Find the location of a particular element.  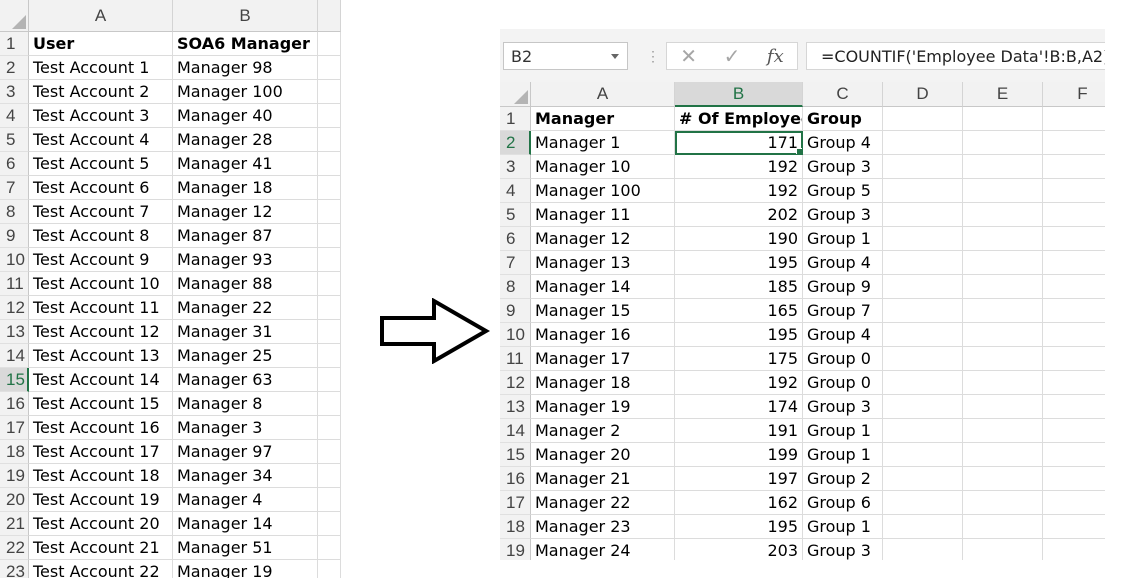

cell-a: Manager 22 is located at coordinates (603, 503).